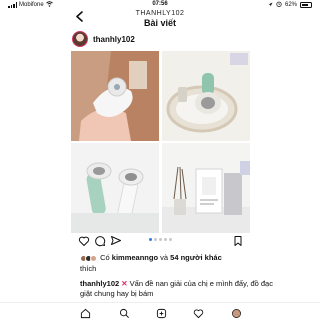  Describe the element at coordinates (100, 241) in the screenshot. I see `comment-icon` at that location.